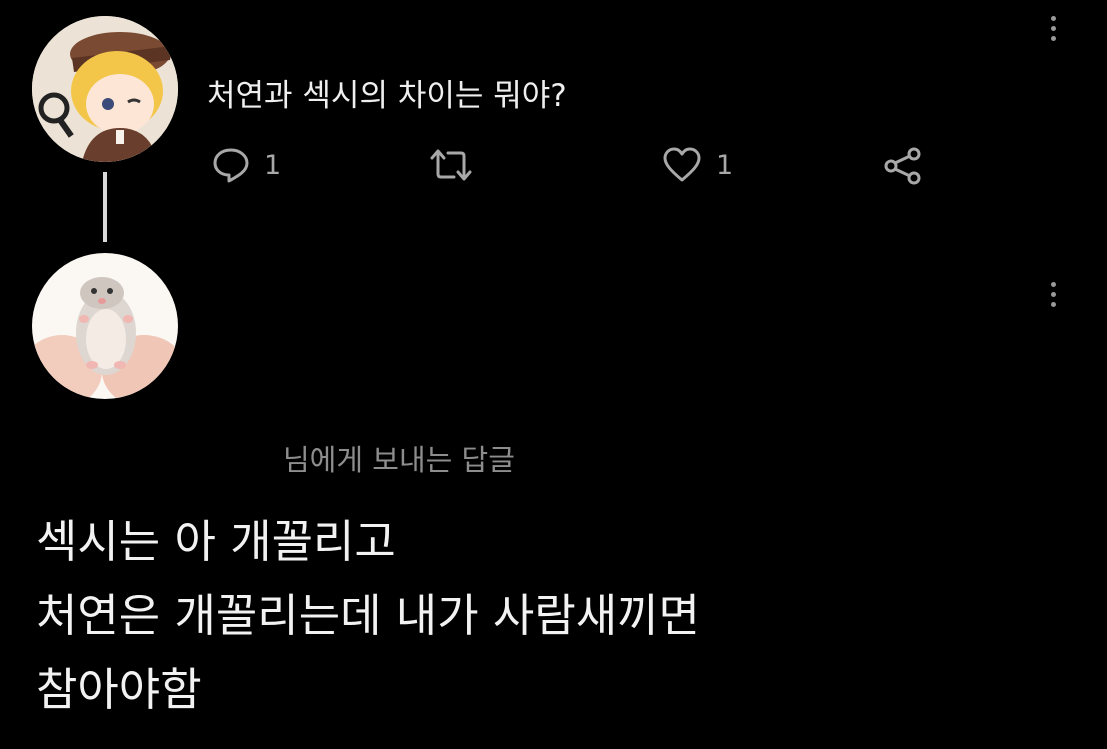 Image resolution: width=1107 pixels, height=749 pixels. What do you see at coordinates (216, 541) in the screenshot?
I see `reply-text-line: 섹시는 아 개꼴리고` at bounding box center [216, 541].